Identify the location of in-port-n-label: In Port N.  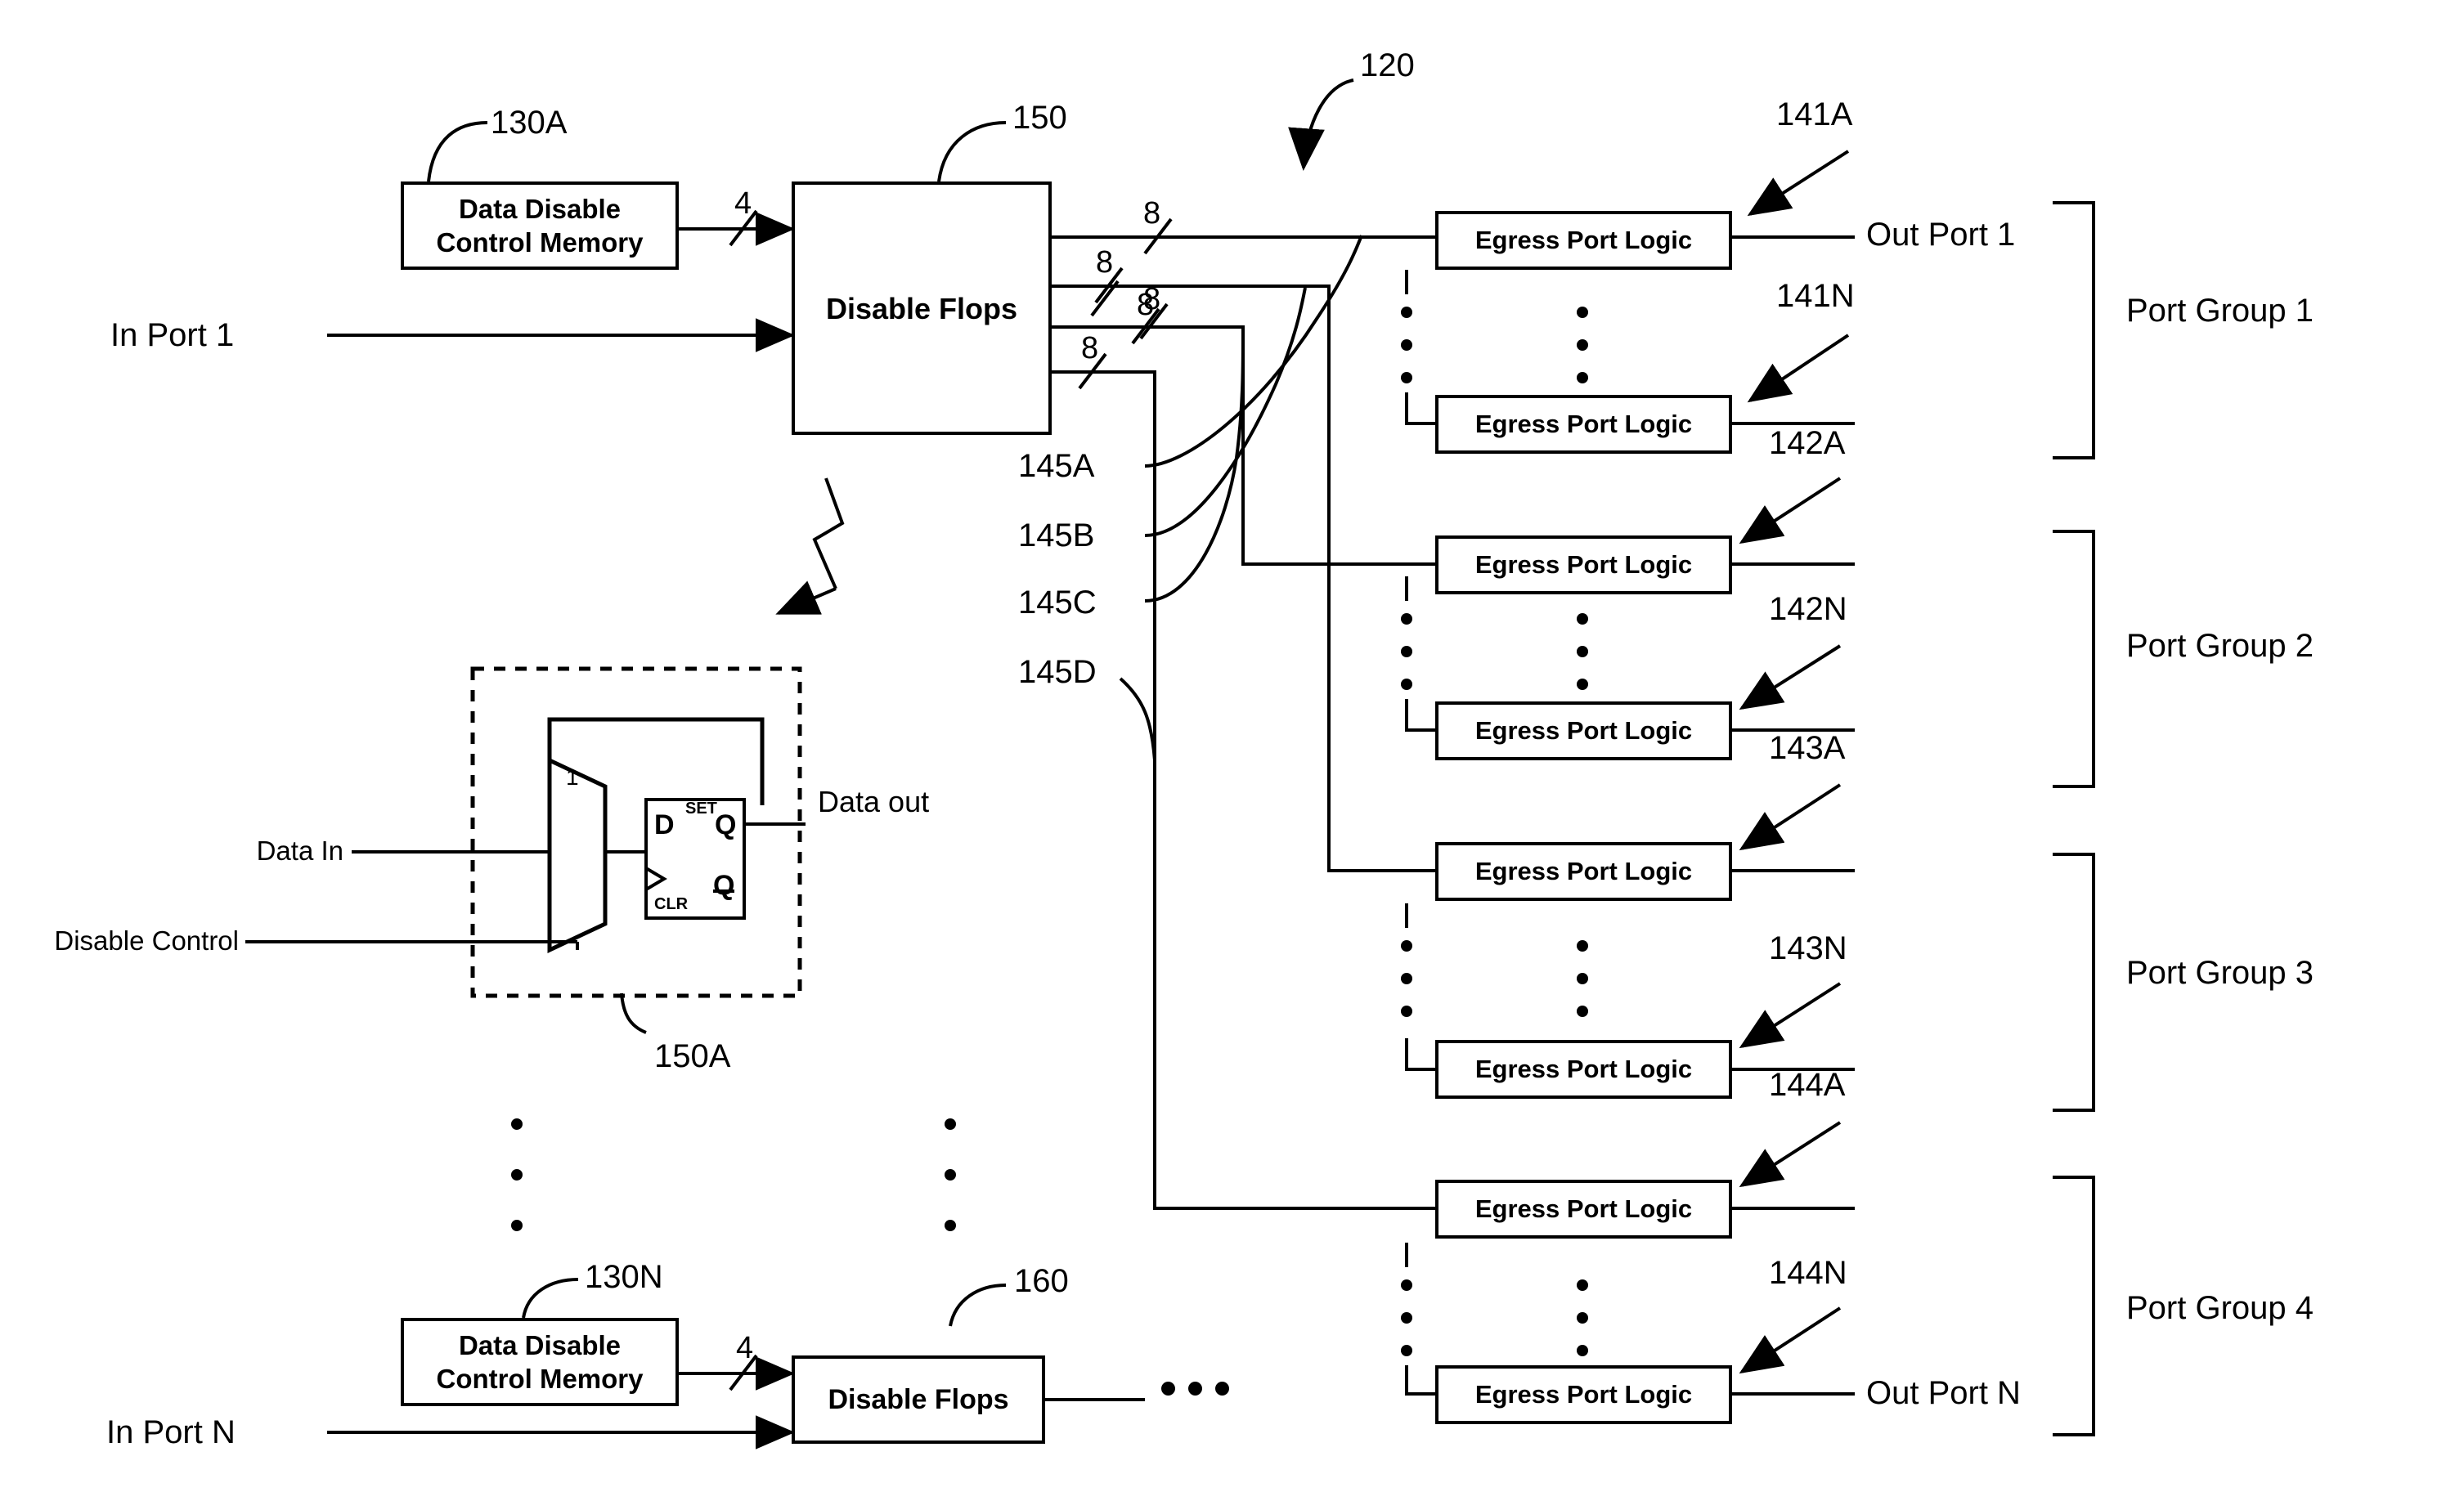
(171, 1432).